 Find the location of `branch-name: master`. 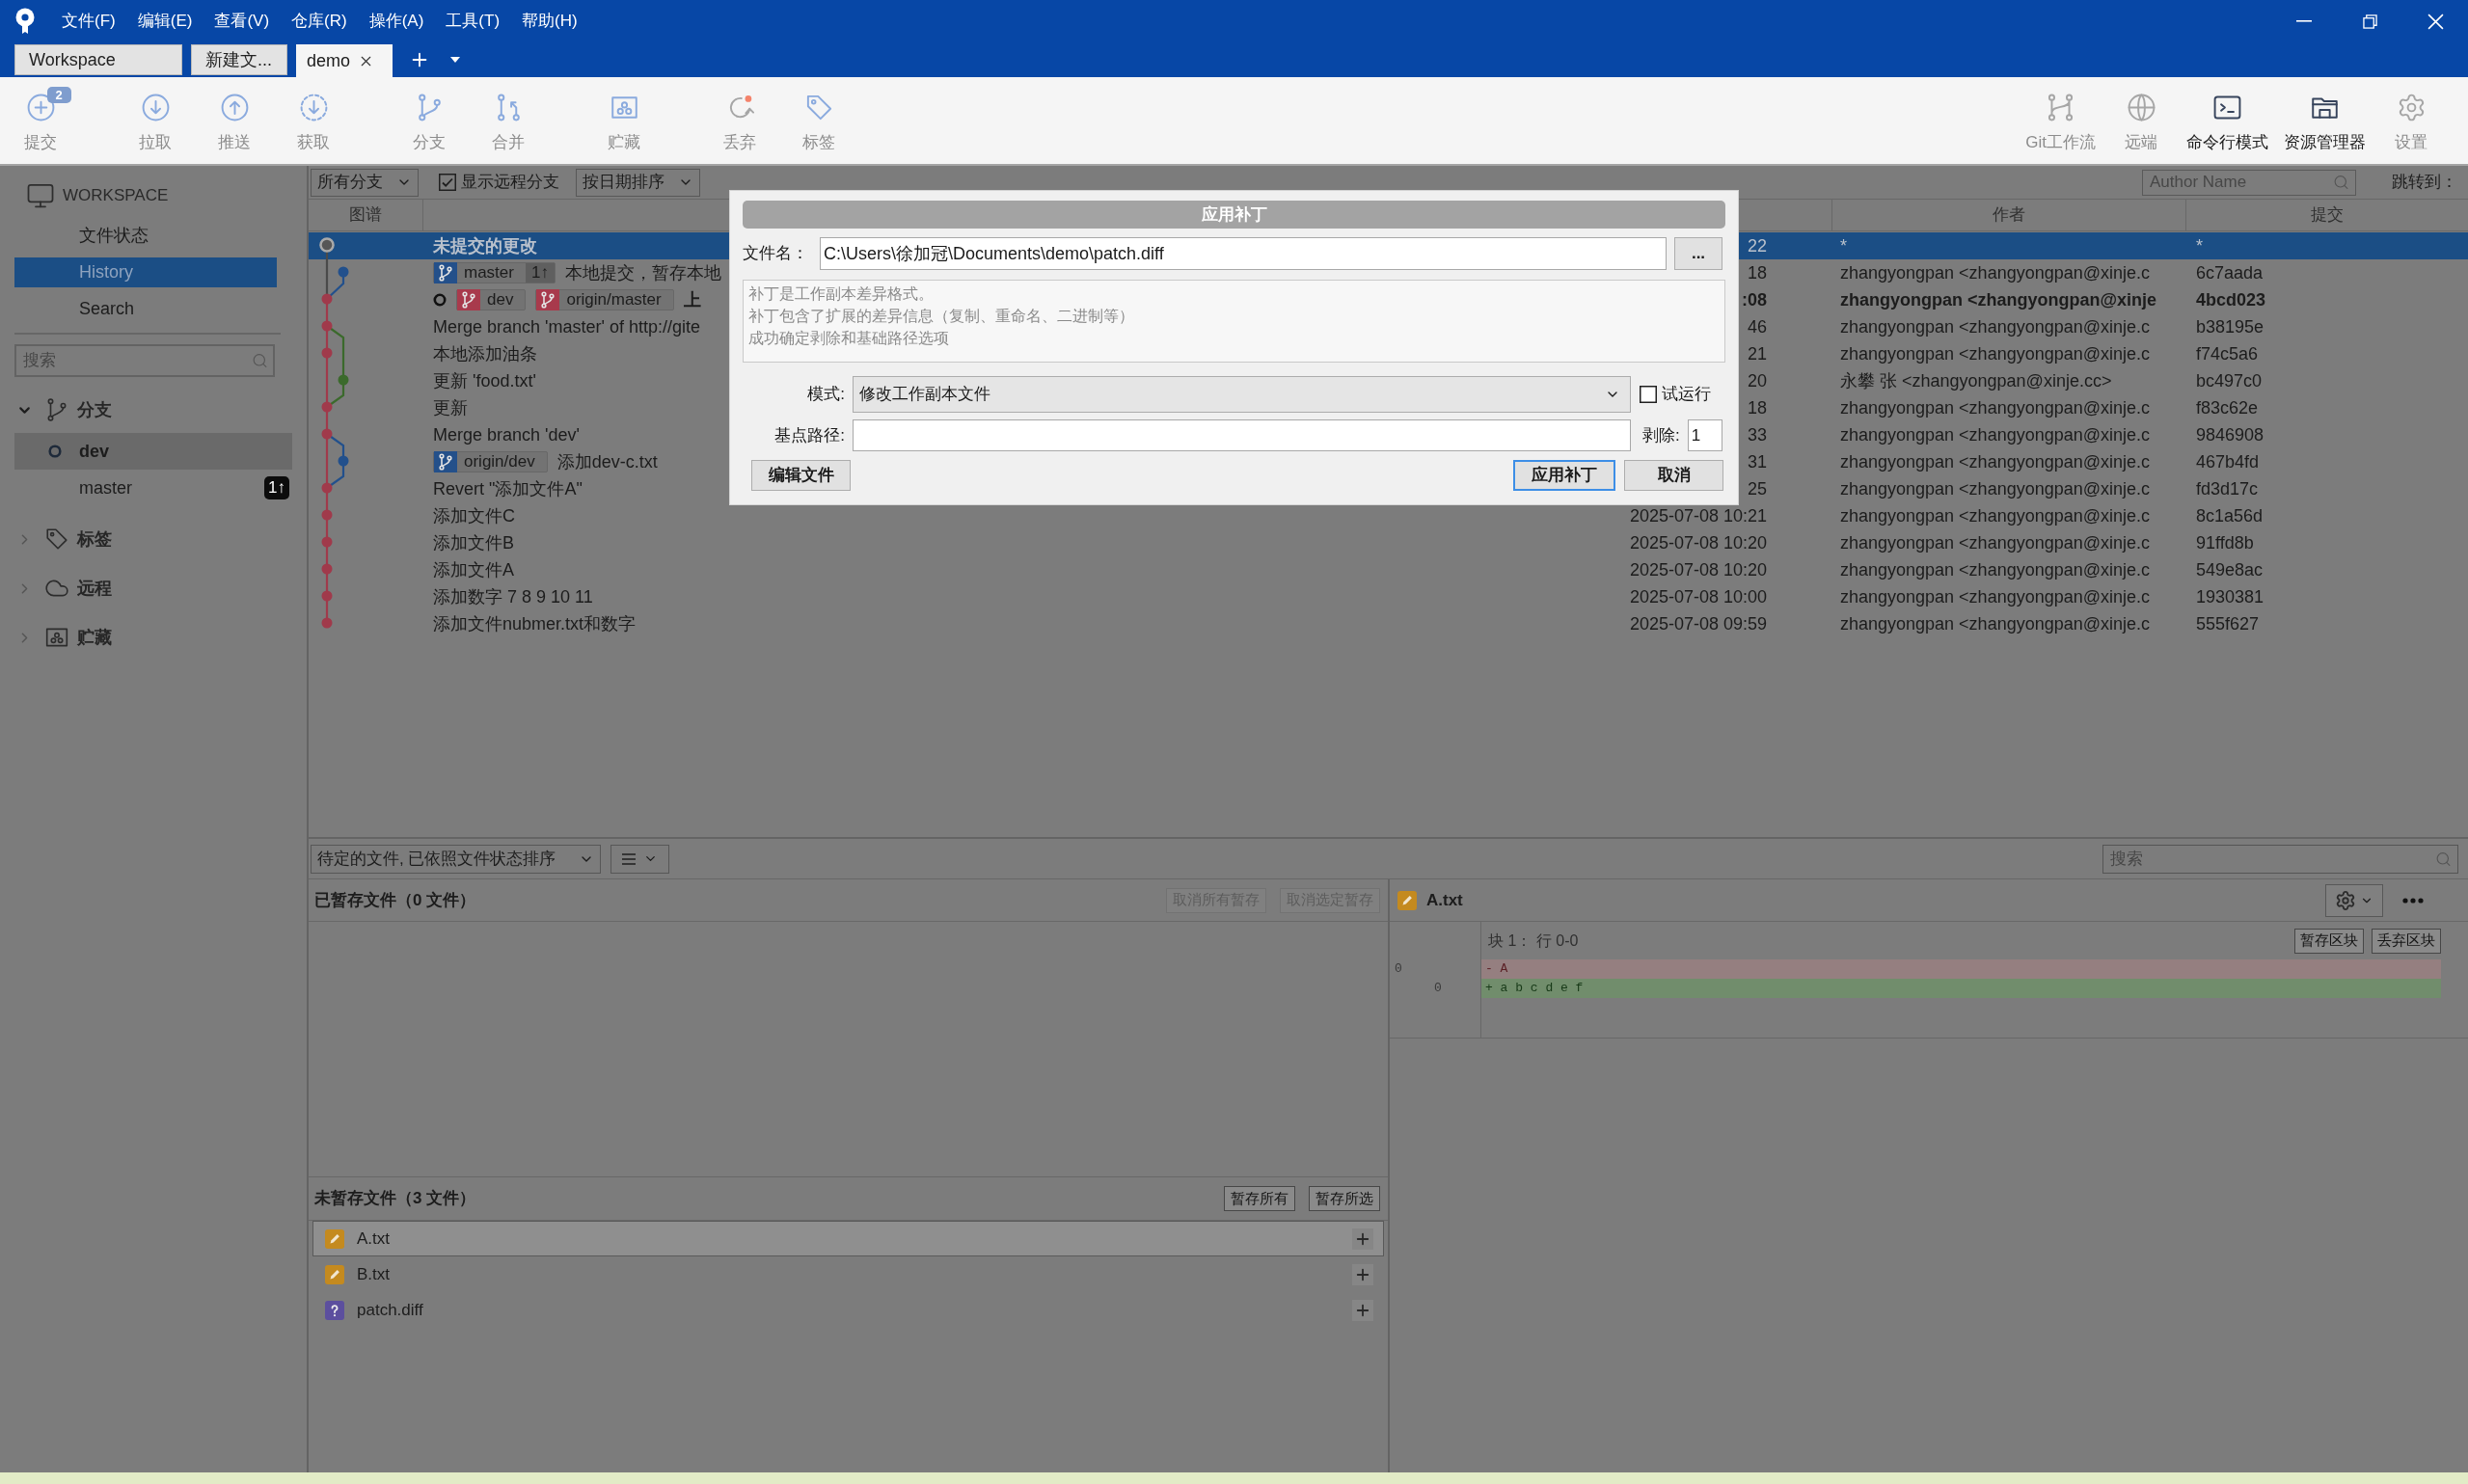

branch-name: master is located at coordinates (489, 273).